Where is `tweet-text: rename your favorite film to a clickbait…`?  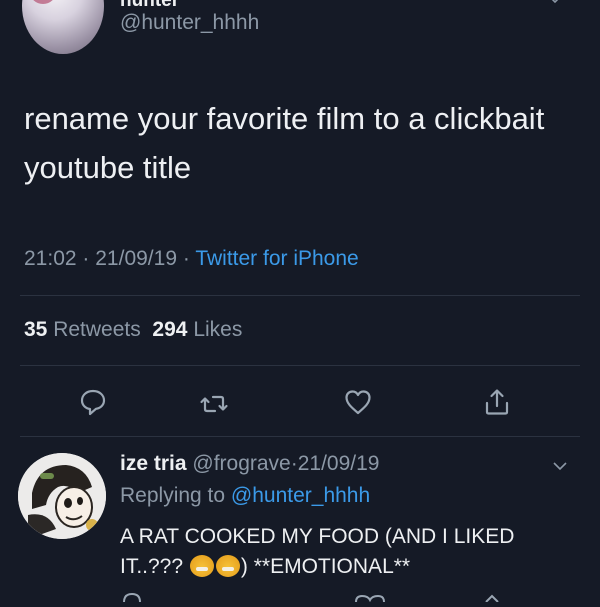 tweet-text: rename your favorite film to a clickbait… is located at coordinates (284, 143).